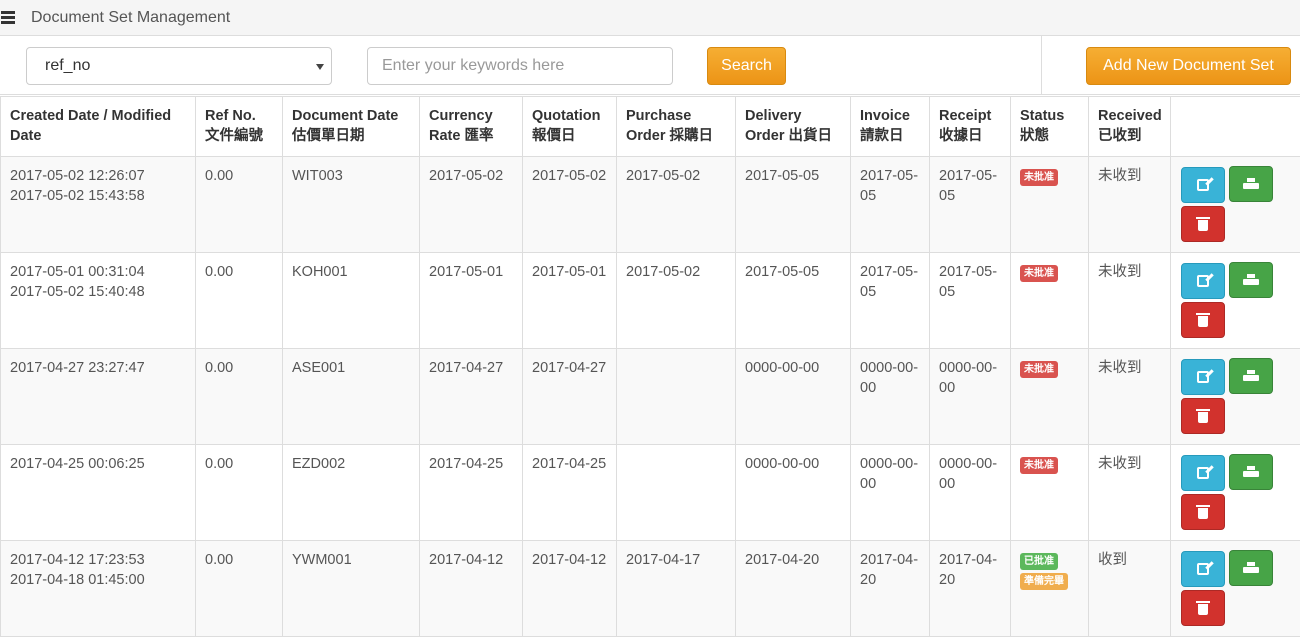  What do you see at coordinates (471, 205) in the screenshot?
I see `currency-rate-cell: 2017-05-02` at bounding box center [471, 205].